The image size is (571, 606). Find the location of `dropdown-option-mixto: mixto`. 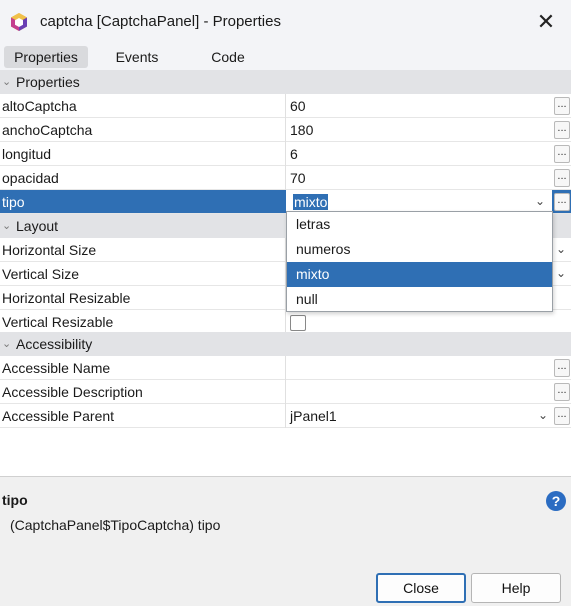

dropdown-option-mixto: mixto is located at coordinates (419, 274).